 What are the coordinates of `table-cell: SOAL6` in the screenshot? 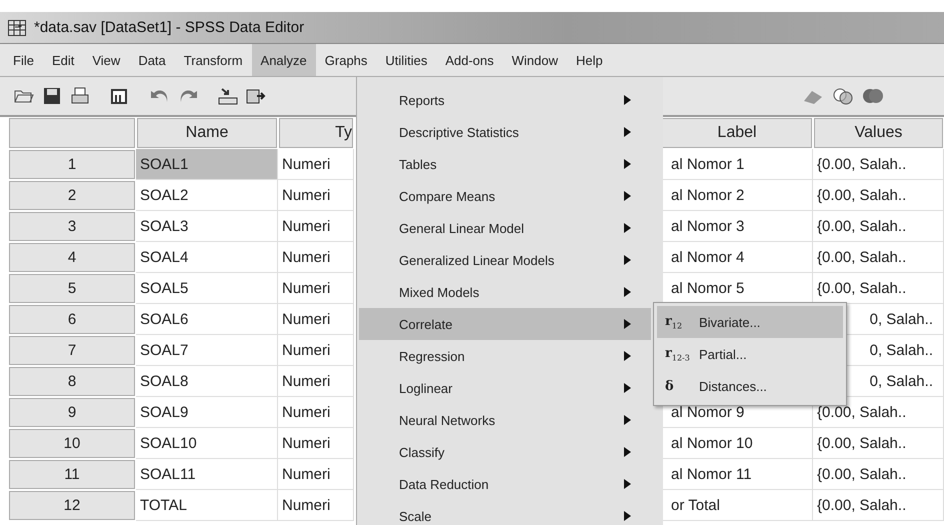 It's located at (207, 319).